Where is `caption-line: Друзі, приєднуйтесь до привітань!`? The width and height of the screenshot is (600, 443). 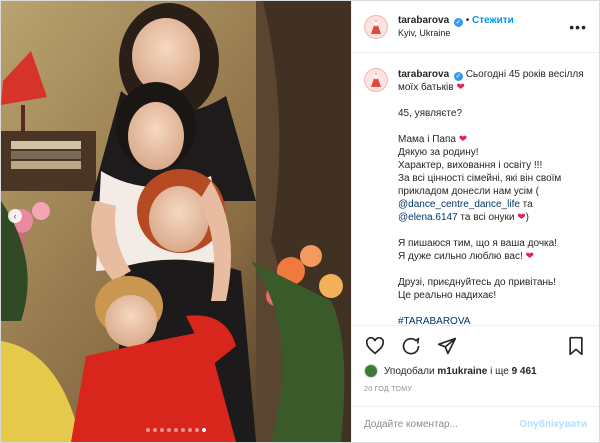
caption-line: Друзі, приєднуйтесь до привітань! is located at coordinates (477, 282).